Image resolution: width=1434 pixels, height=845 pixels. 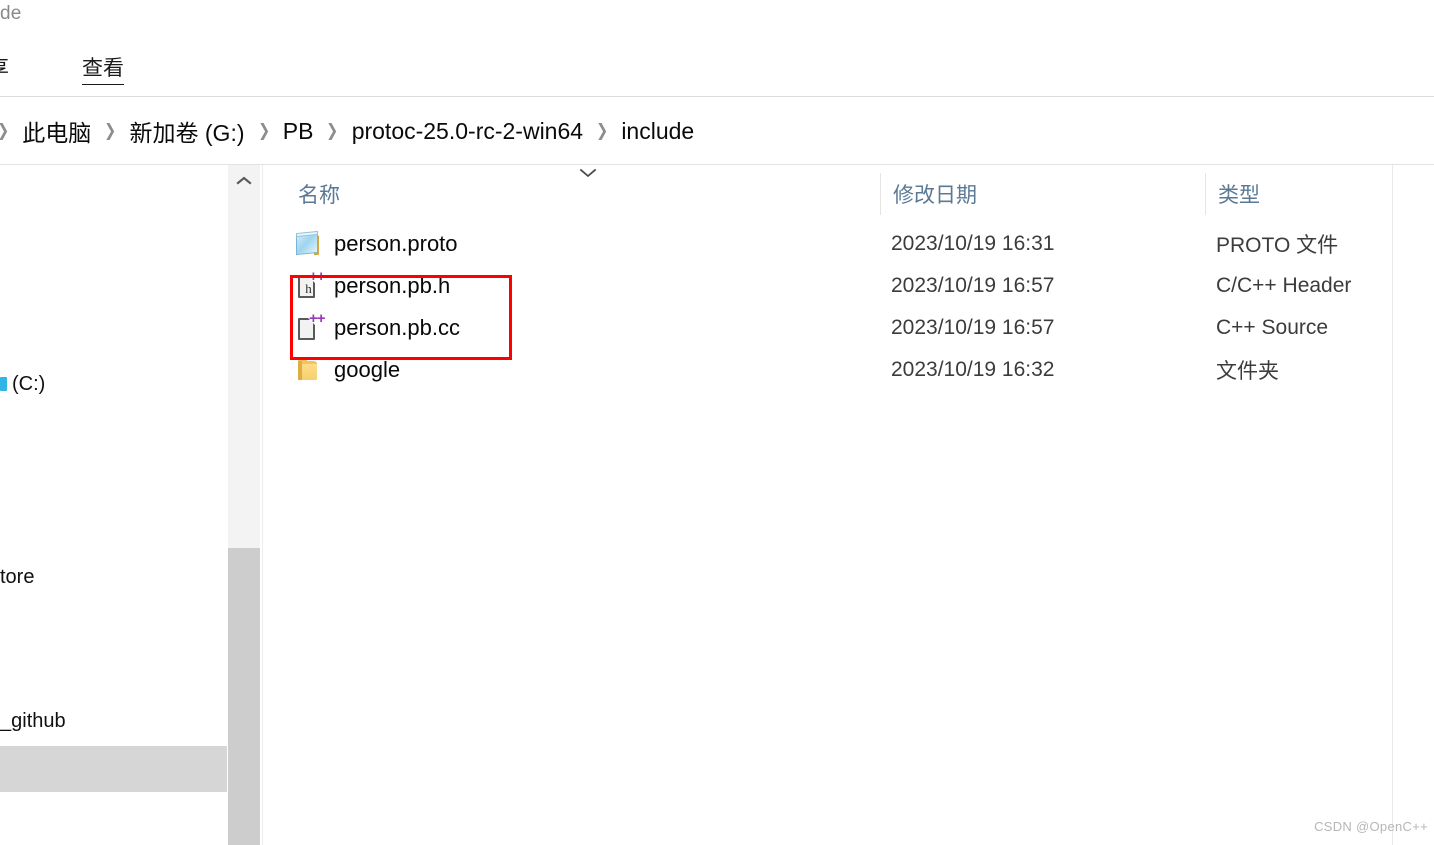 I want to click on tab-view-active-underline, so click(x=103, y=84).